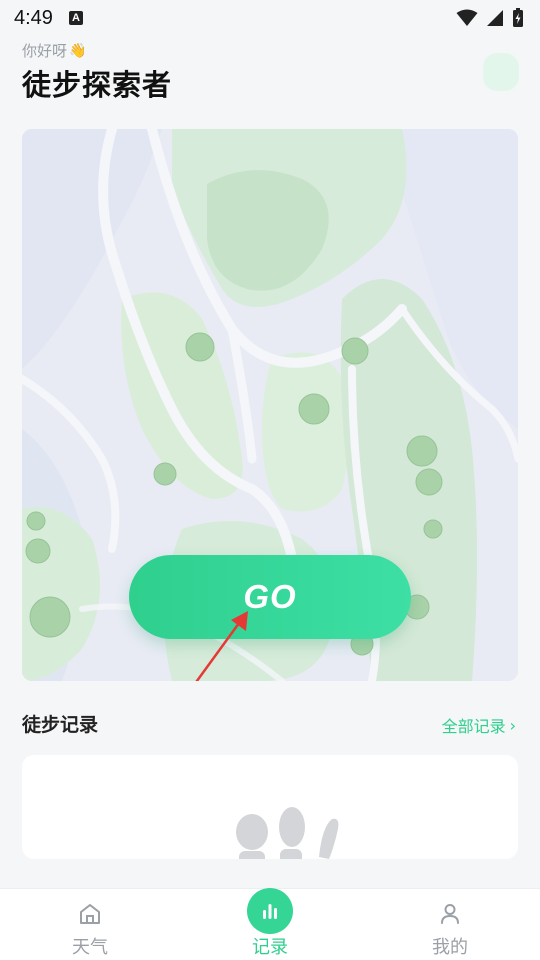  I want to click on person-icon, so click(450, 914).